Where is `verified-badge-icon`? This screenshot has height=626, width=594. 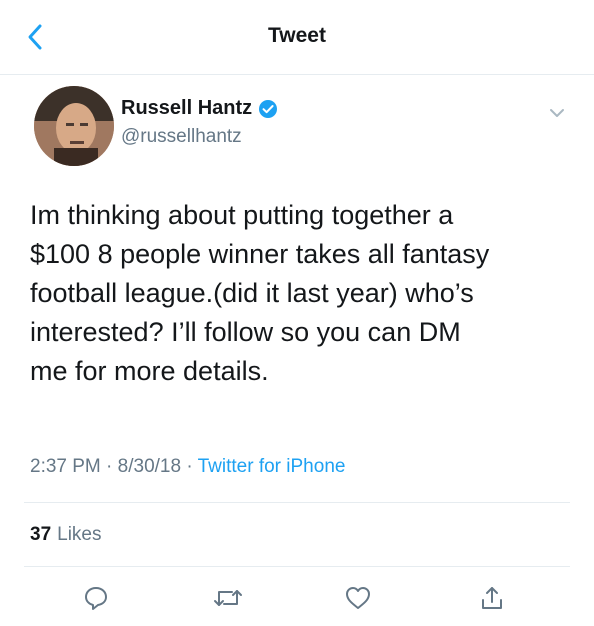
verified-badge-icon is located at coordinates (268, 109).